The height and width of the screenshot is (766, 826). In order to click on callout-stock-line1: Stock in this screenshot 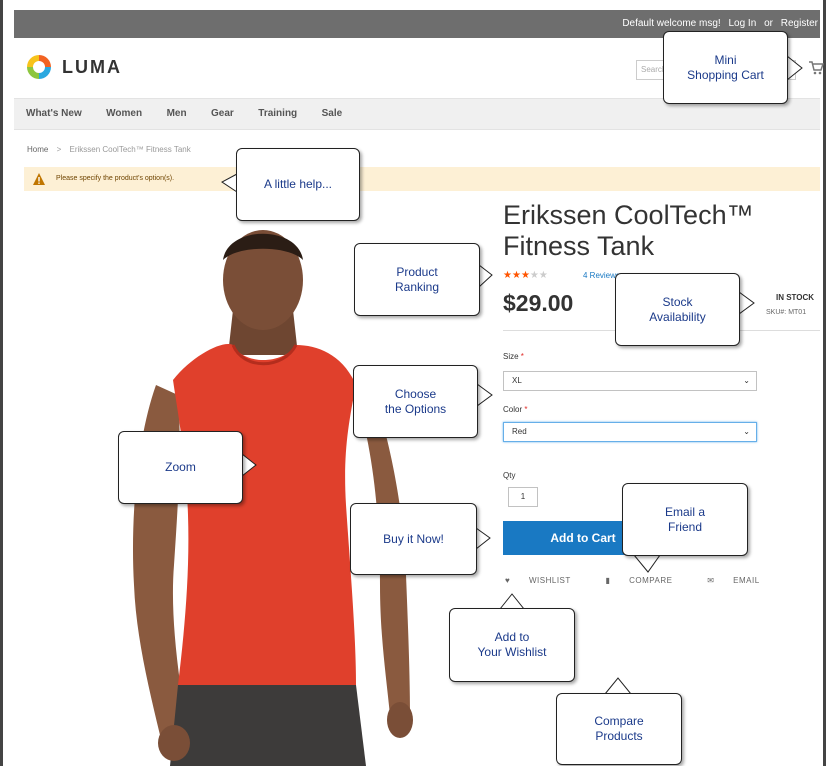, I will do `click(677, 301)`.